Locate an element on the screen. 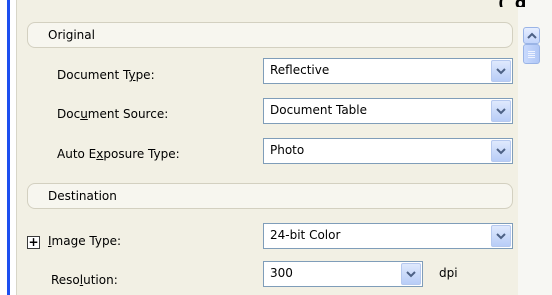  auto-exposure-label: Auto Exposure Type: is located at coordinates (118, 154).